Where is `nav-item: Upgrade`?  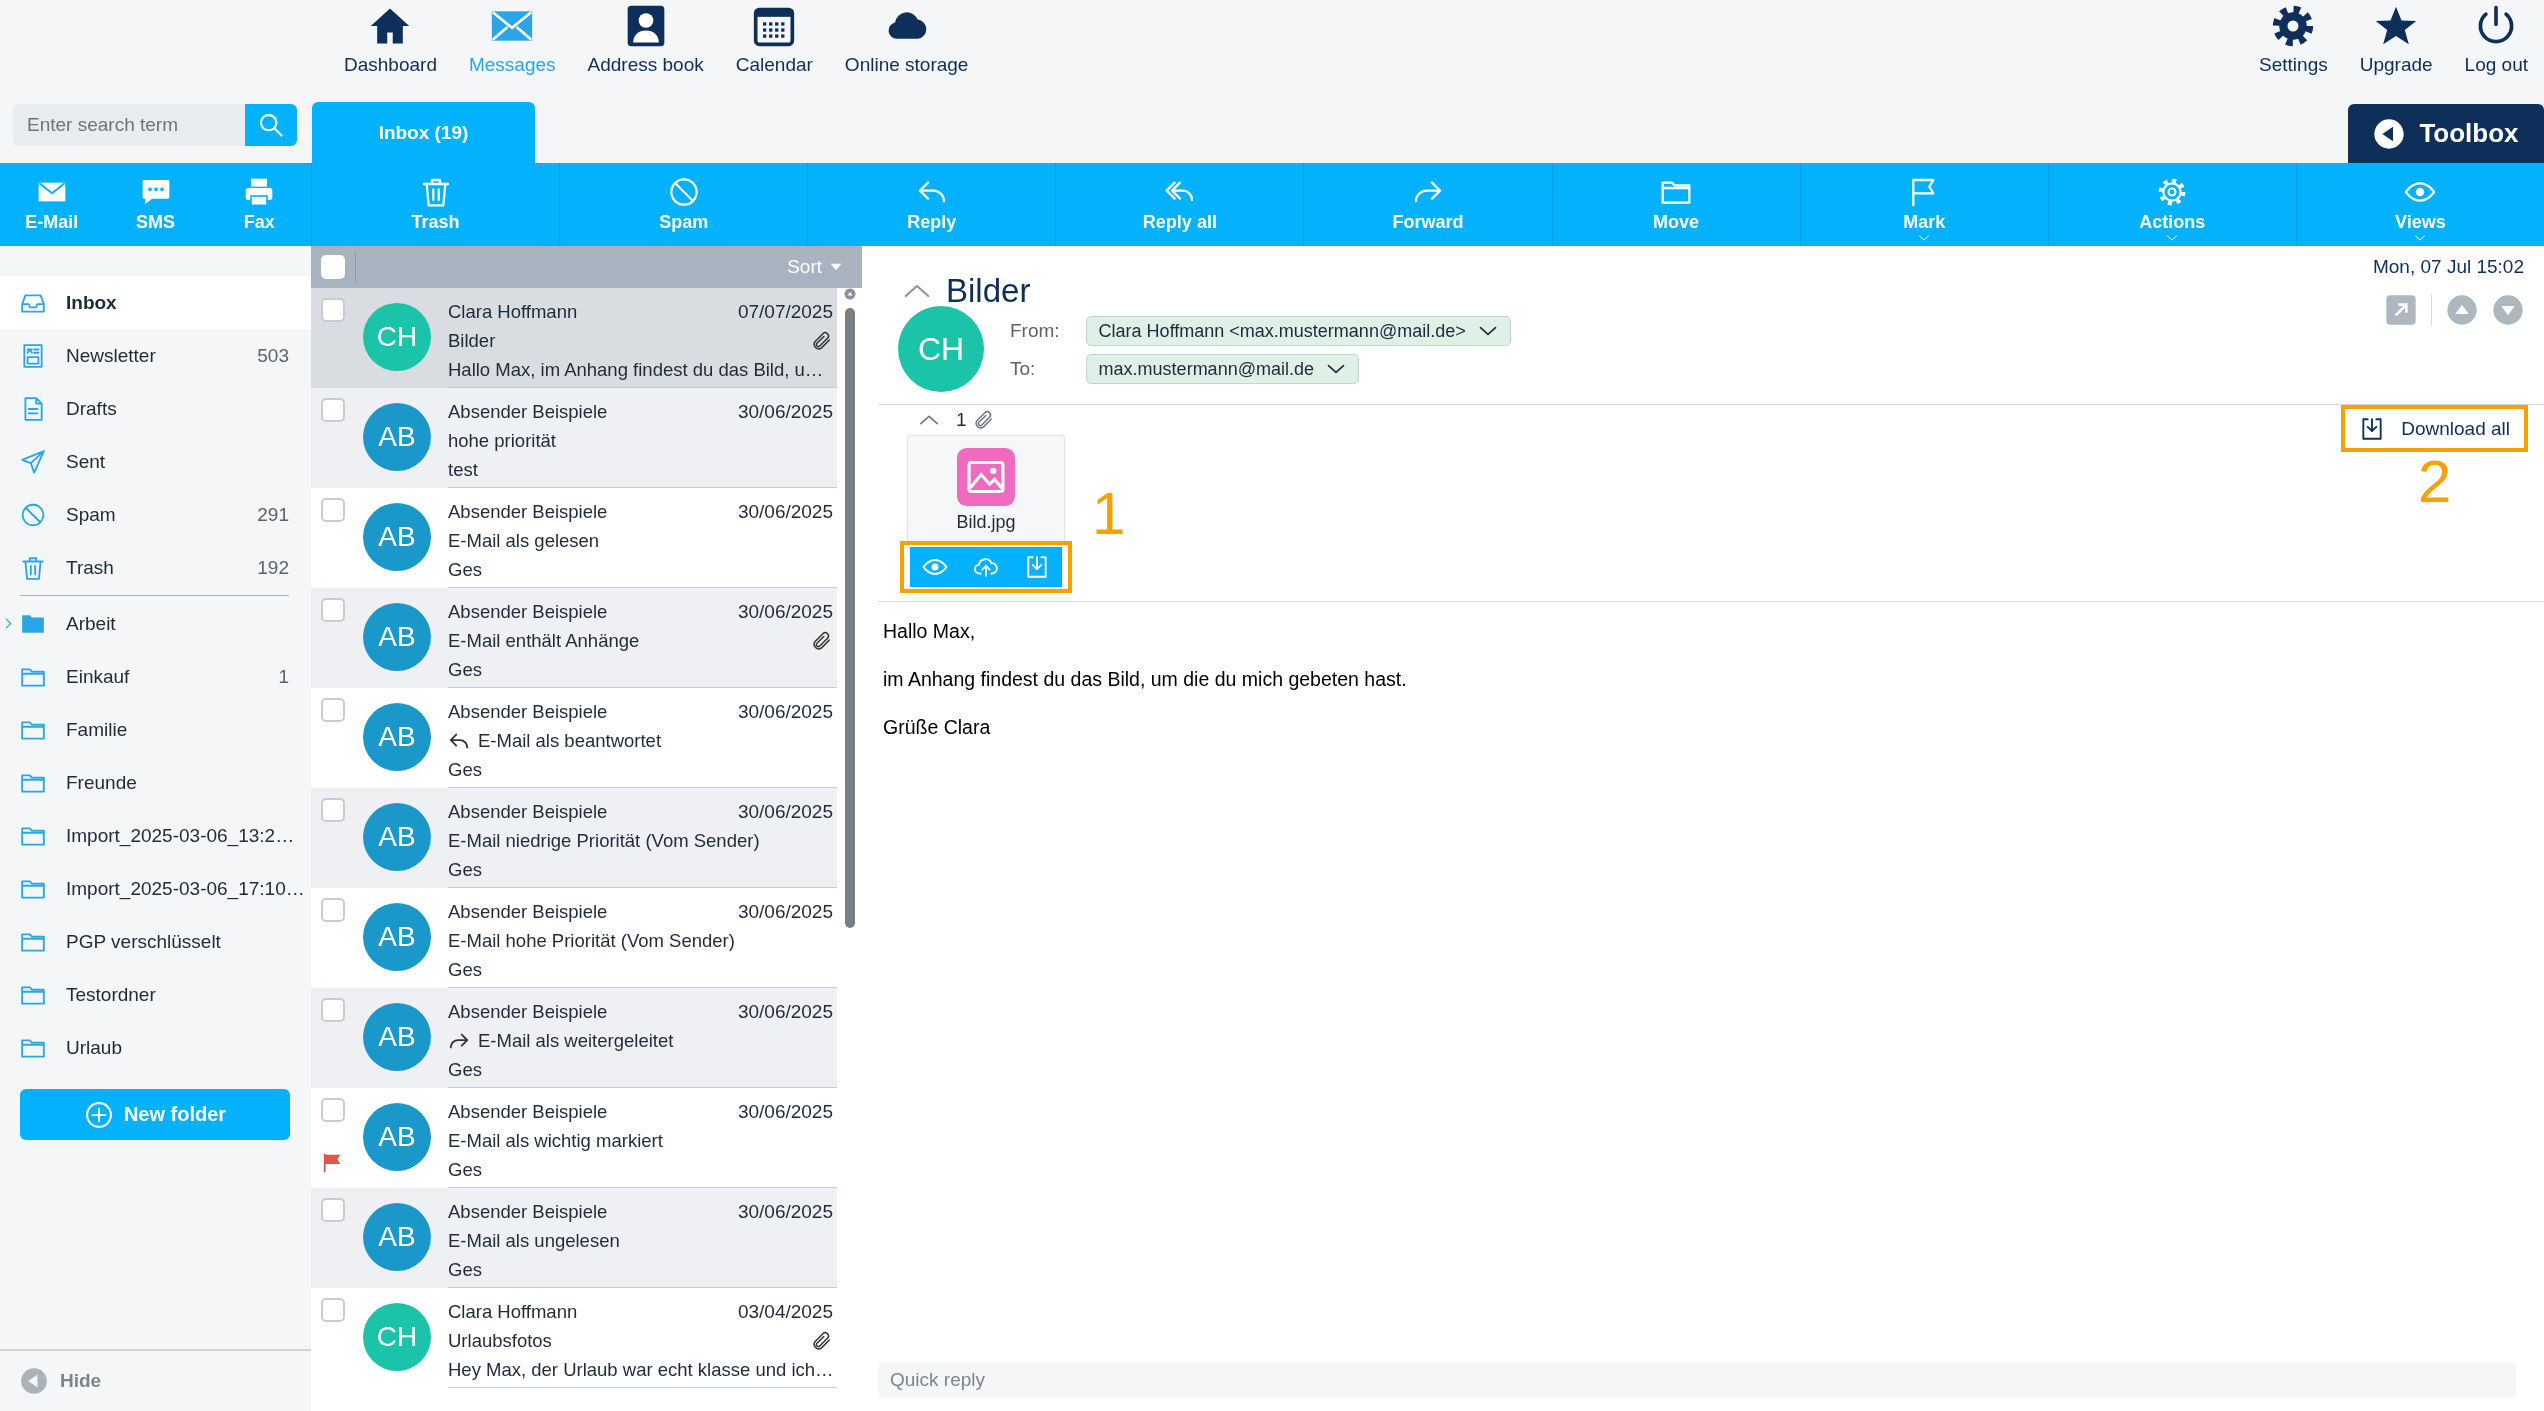 nav-item: Upgrade is located at coordinates (2396, 38).